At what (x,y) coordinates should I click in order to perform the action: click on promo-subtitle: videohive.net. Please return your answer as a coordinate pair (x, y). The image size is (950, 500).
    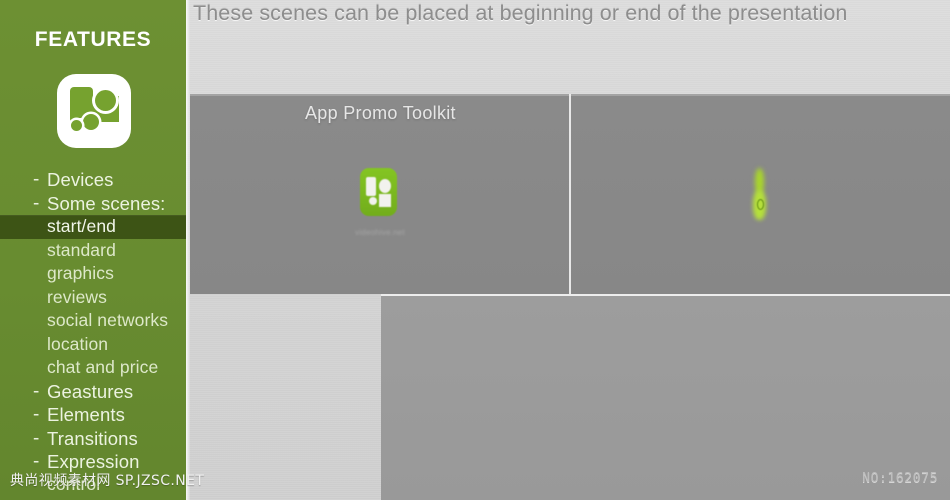
    Looking at the image, I should click on (380, 232).